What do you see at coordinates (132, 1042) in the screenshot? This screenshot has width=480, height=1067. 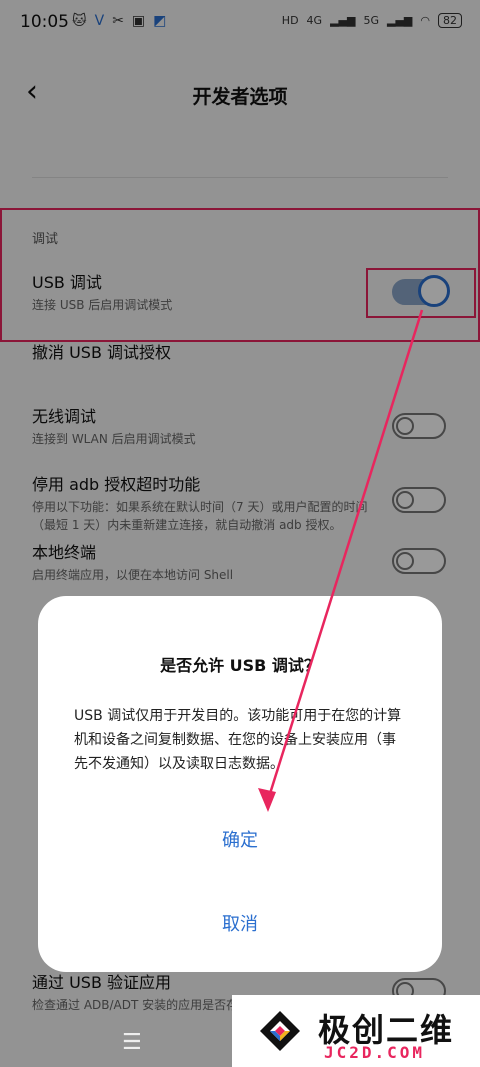 I see `menu-icon: ☰` at bounding box center [132, 1042].